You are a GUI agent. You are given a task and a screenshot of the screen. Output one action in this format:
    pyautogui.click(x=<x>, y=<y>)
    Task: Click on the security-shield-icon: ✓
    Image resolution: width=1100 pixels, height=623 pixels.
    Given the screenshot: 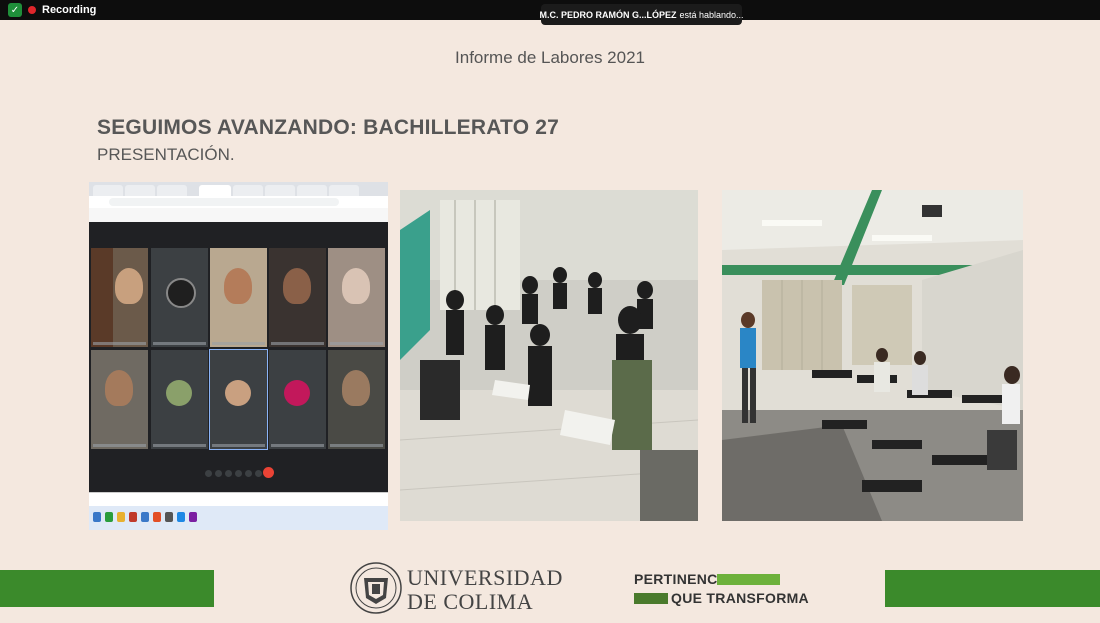 What is the action you would take?
    pyautogui.click(x=15, y=10)
    